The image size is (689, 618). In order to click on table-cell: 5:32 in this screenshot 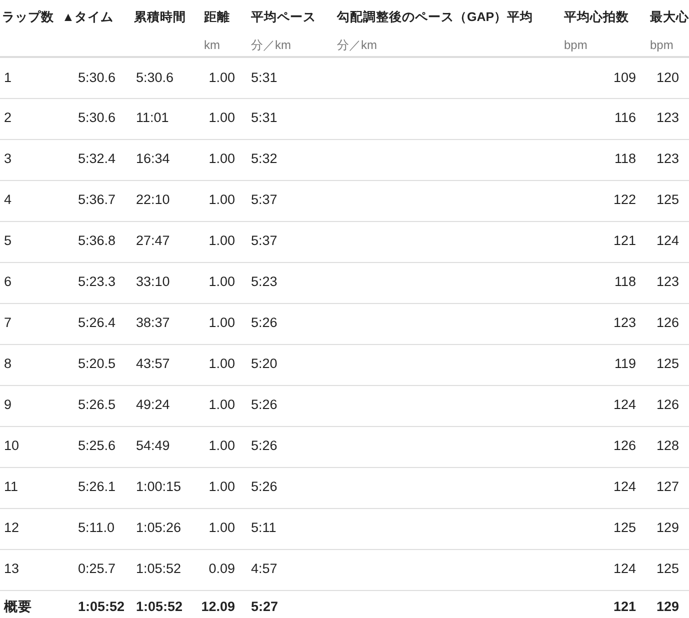, I will do `click(264, 158)`.